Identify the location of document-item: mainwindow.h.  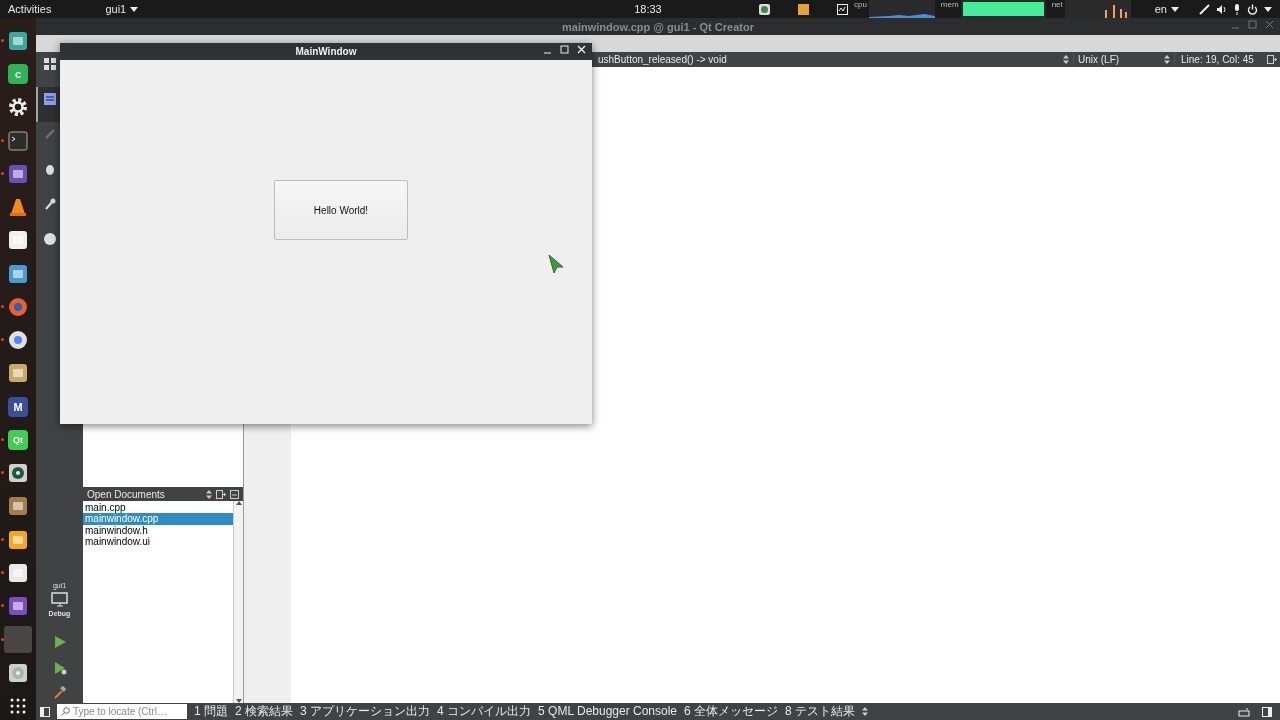
(158, 530).